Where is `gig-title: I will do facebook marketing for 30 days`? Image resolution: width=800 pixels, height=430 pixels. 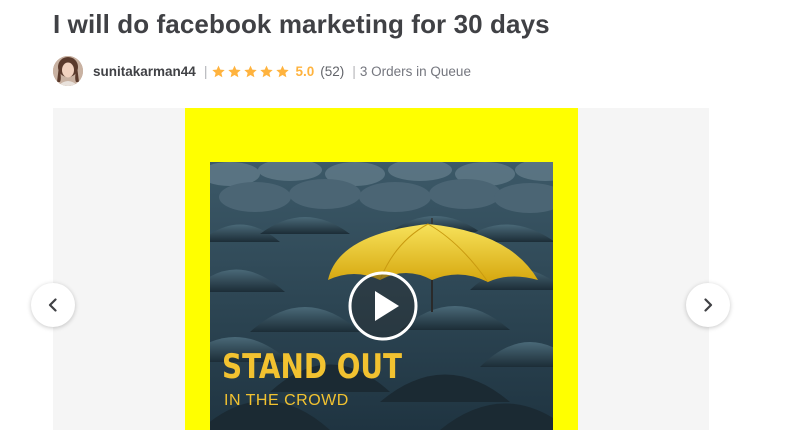 gig-title: I will do facebook marketing for 30 days is located at coordinates (301, 24).